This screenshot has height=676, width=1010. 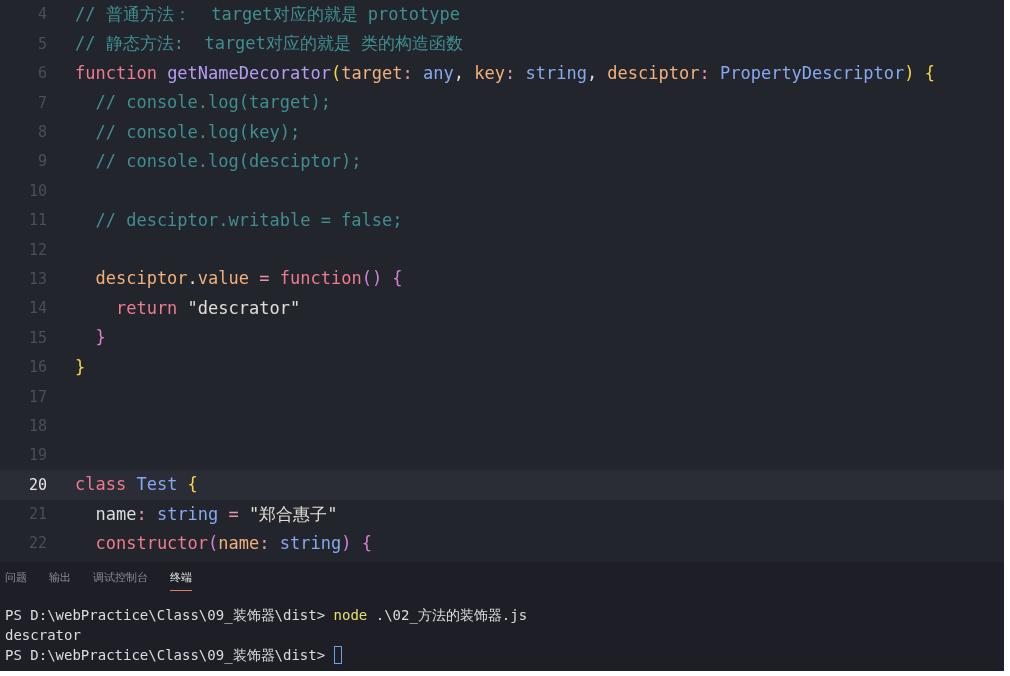 What do you see at coordinates (181, 580) in the screenshot?
I see `panel-tab: 终端` at bounding box center [181, 580].